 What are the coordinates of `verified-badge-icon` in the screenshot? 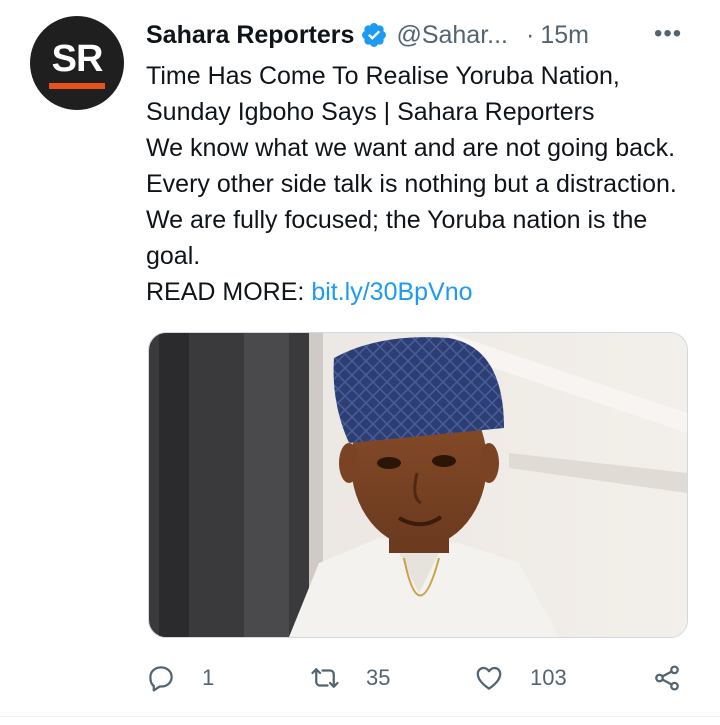 It's located at (374, 35).